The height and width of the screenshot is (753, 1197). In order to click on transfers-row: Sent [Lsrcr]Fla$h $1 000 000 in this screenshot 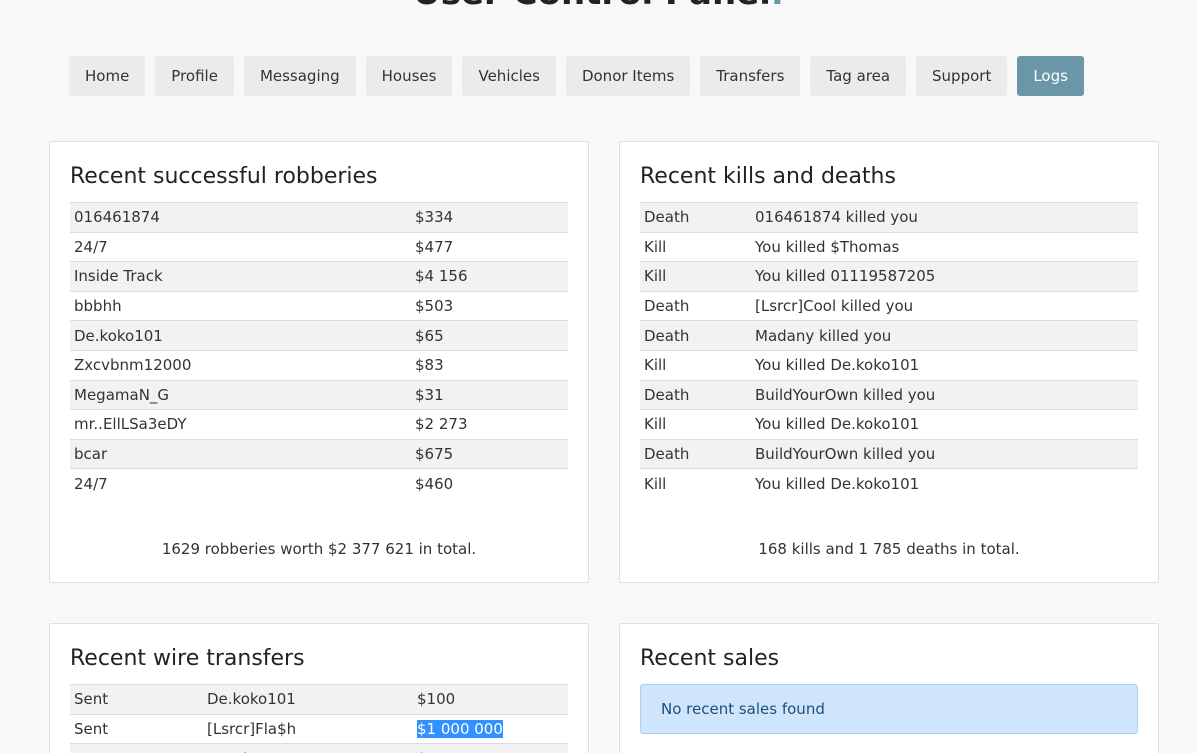, I will do `click(319, 728)`.